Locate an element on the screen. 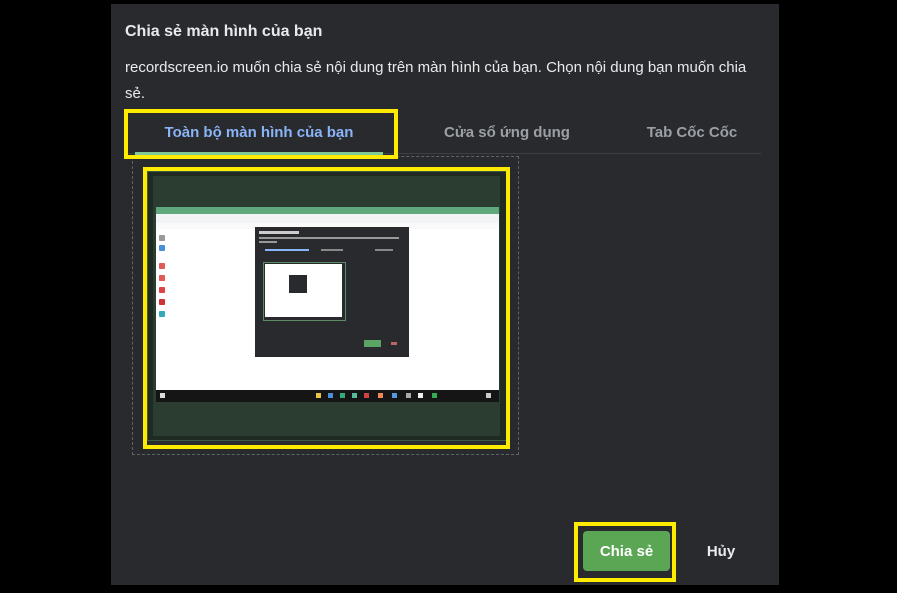  mini-screen-preview is located at coordinates (327, 304).